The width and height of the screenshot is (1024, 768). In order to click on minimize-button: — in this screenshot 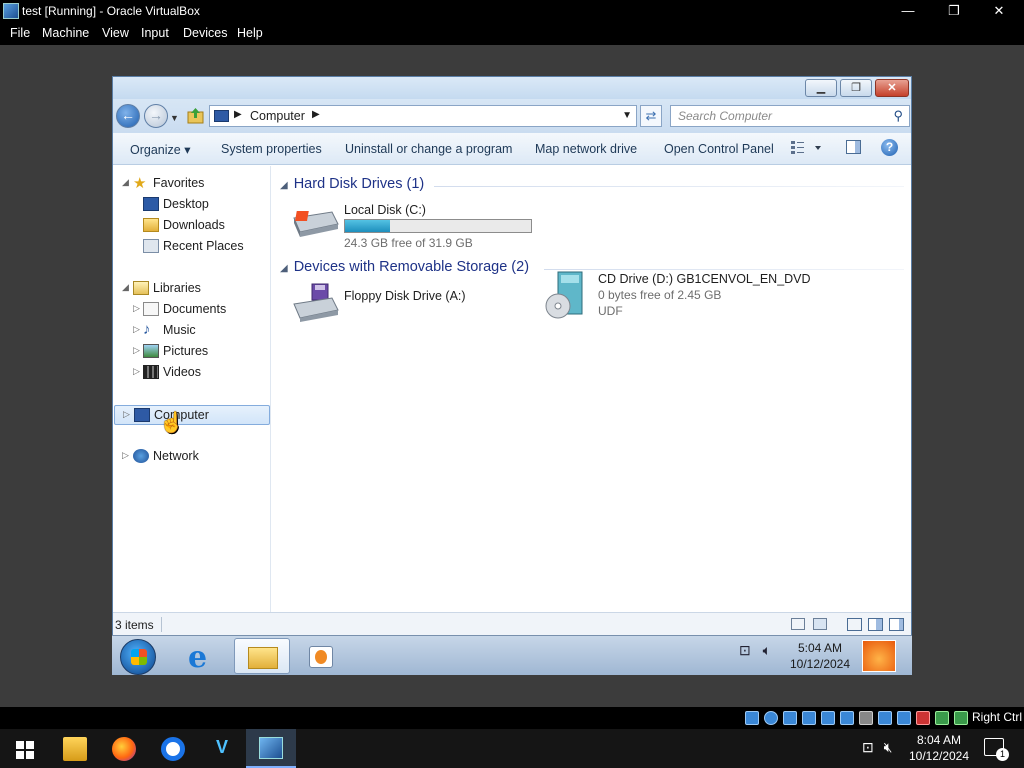, I will do `click(908, 11)`.